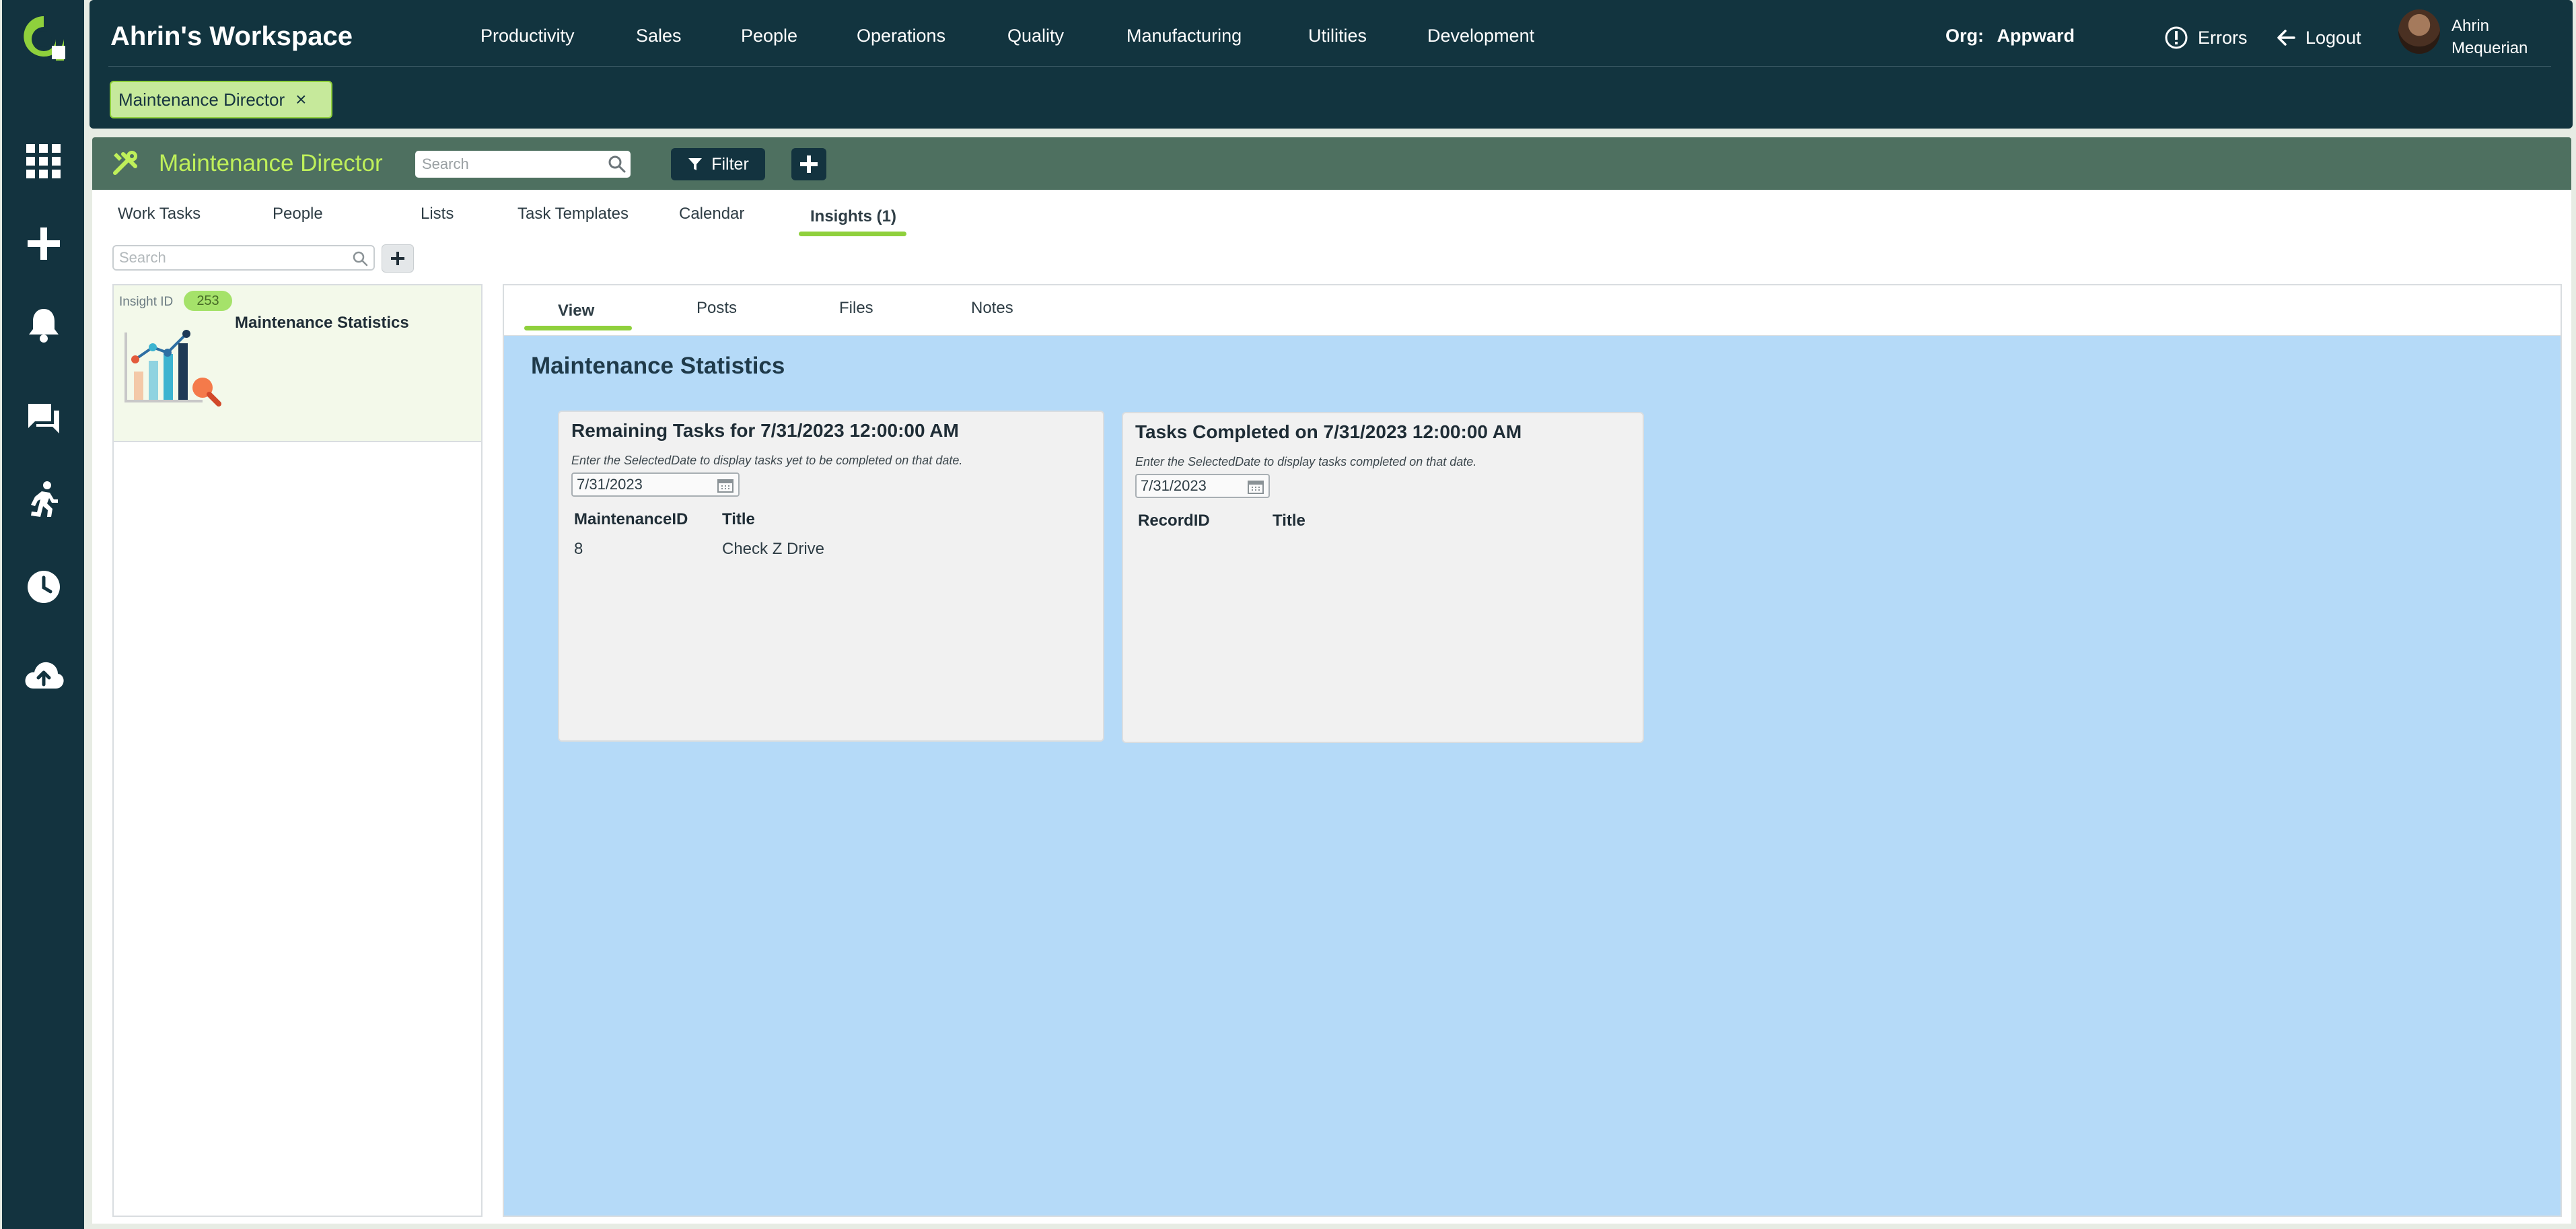  I want to click on active-detail-tab-indicator, so click(578, 328).